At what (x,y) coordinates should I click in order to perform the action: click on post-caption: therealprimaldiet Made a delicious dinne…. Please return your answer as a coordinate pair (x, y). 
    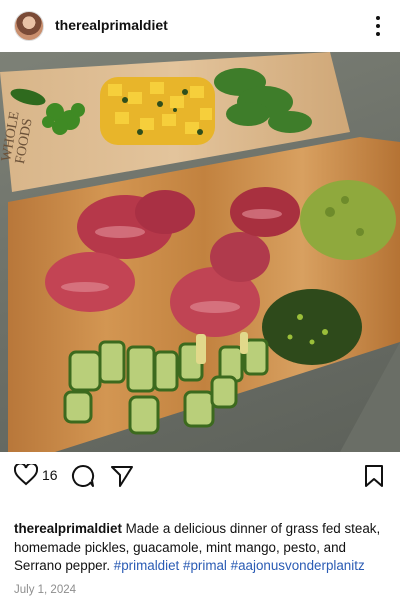
    Looking at the image, I should click on (201, 548).